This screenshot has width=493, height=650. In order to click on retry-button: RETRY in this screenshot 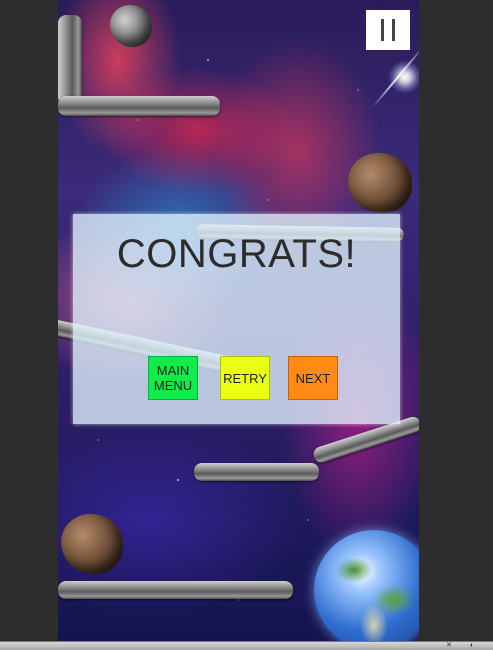, I will do `click(245, 378)`.